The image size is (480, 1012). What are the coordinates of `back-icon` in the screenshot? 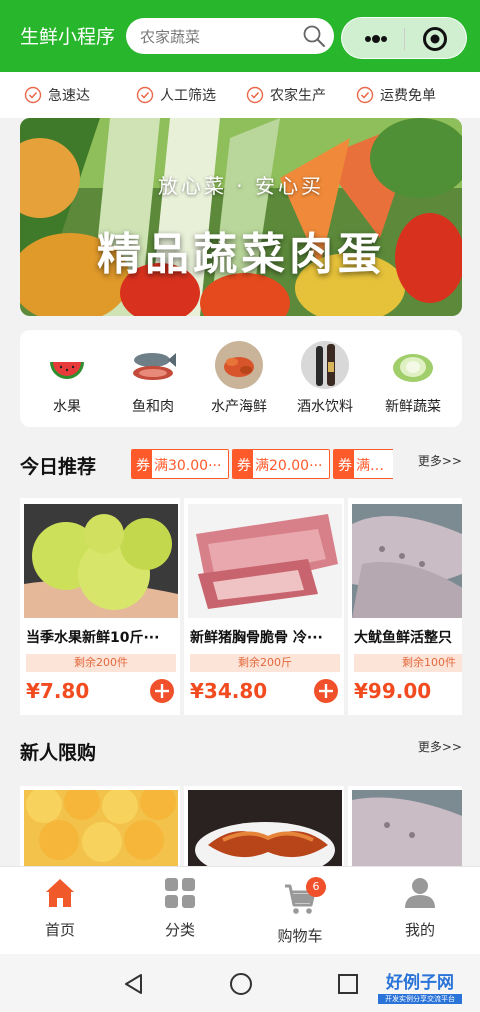 It's located at (134, 984).